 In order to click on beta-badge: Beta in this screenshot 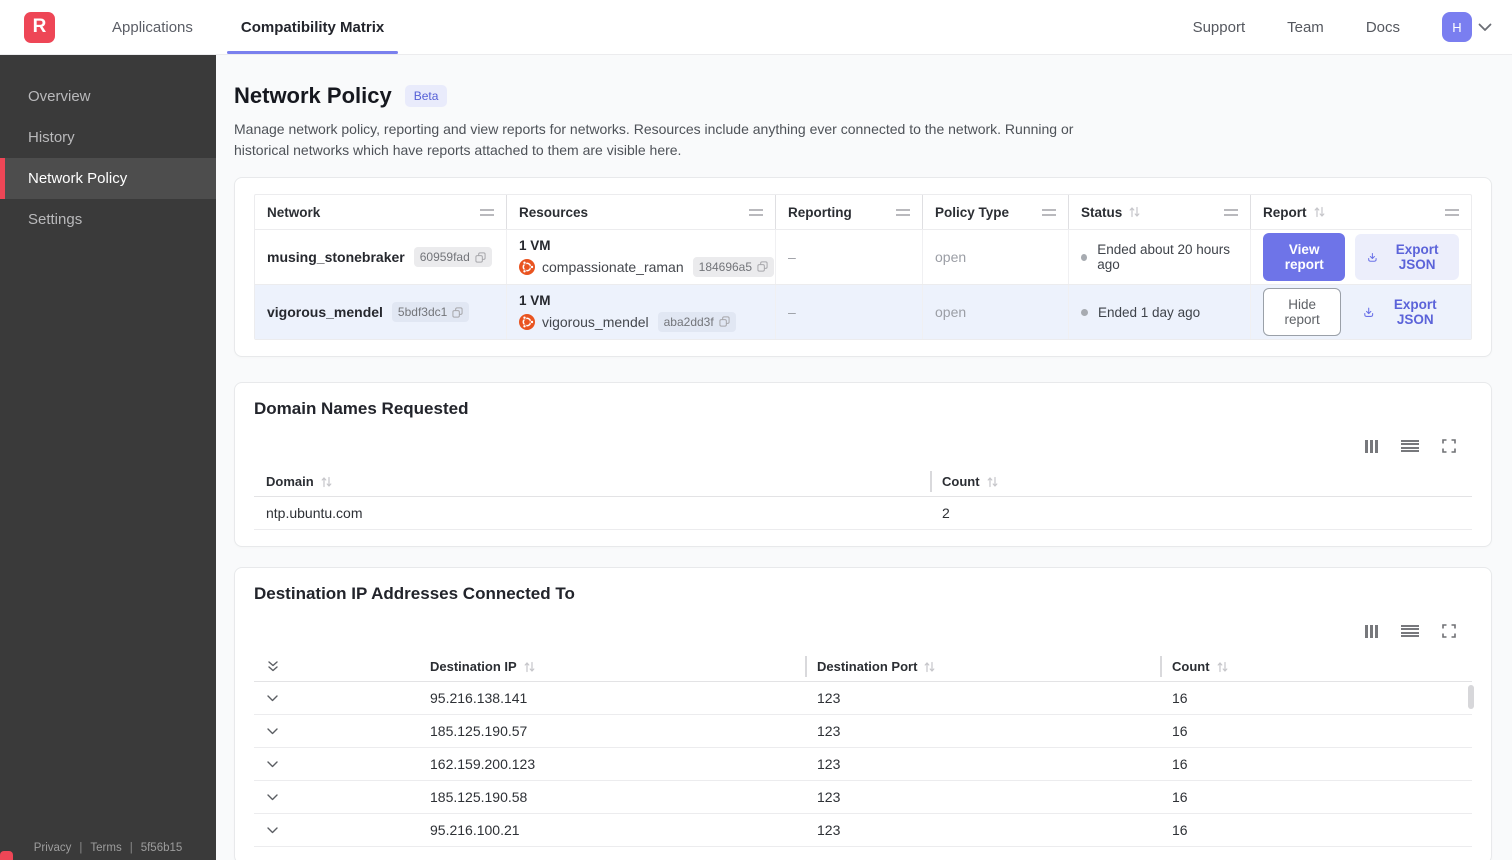, I will do `click(426, 96)`.